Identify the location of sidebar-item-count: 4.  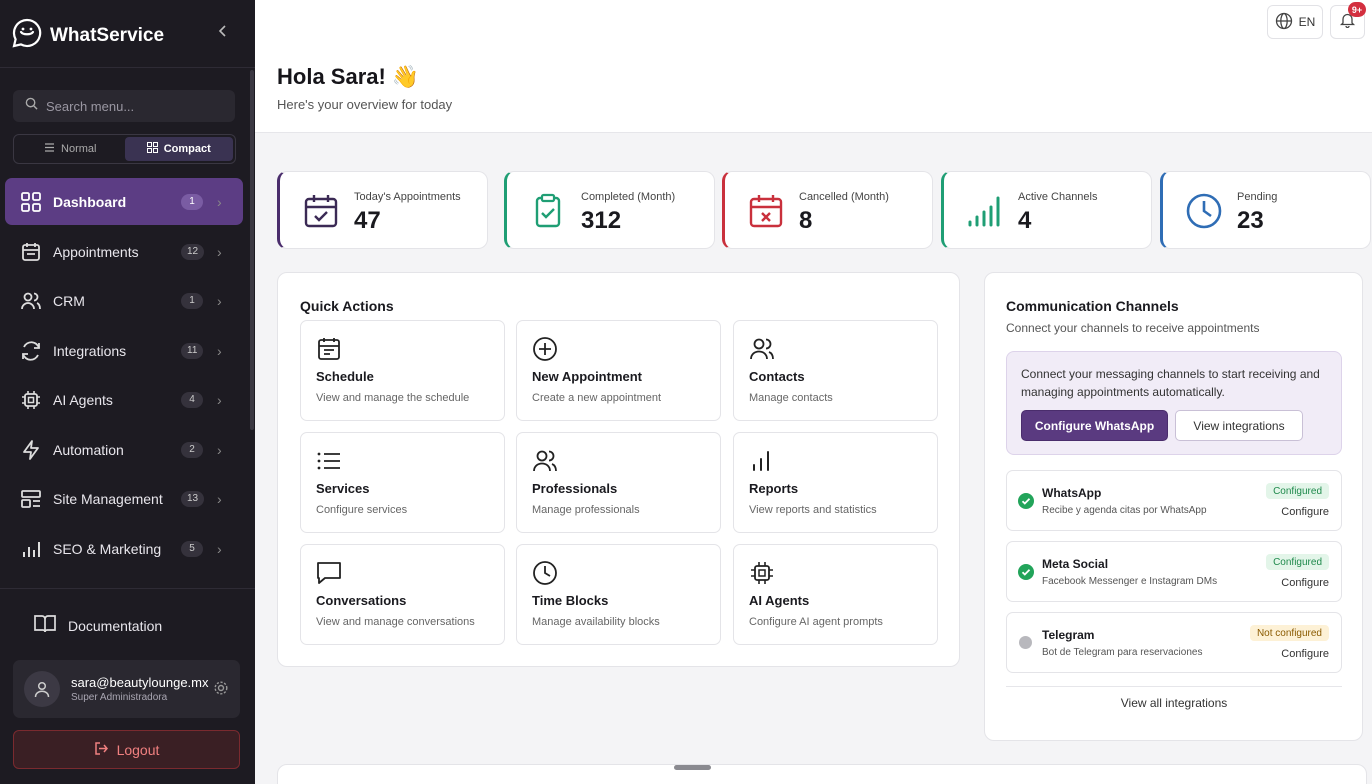
(192, 399).